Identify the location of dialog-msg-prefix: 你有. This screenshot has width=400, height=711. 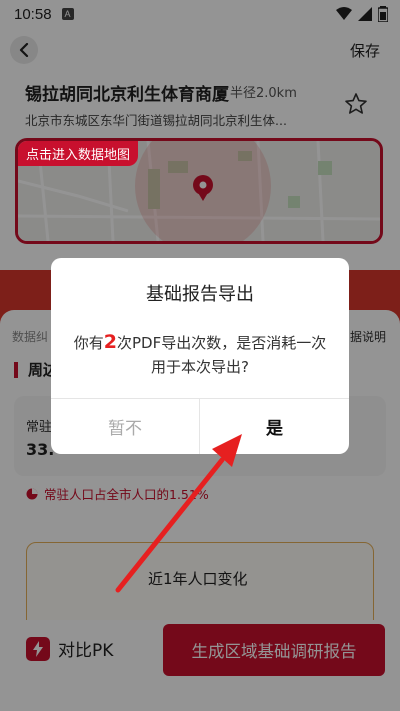
(88, 343).